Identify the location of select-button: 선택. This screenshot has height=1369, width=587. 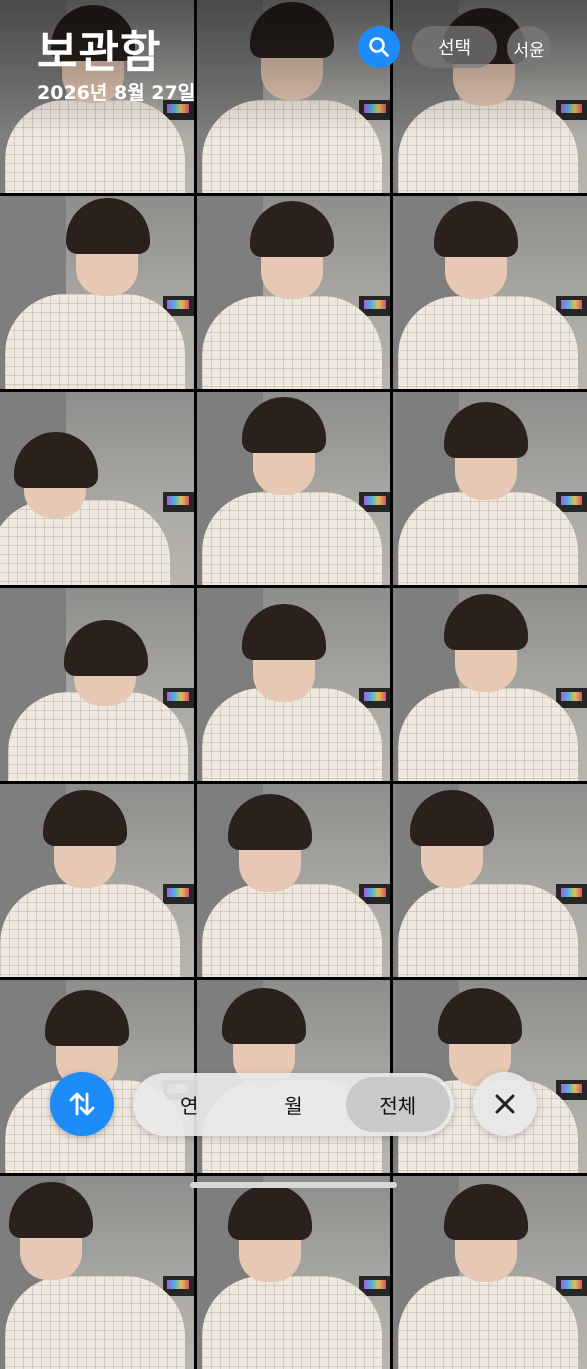
(454, 47).